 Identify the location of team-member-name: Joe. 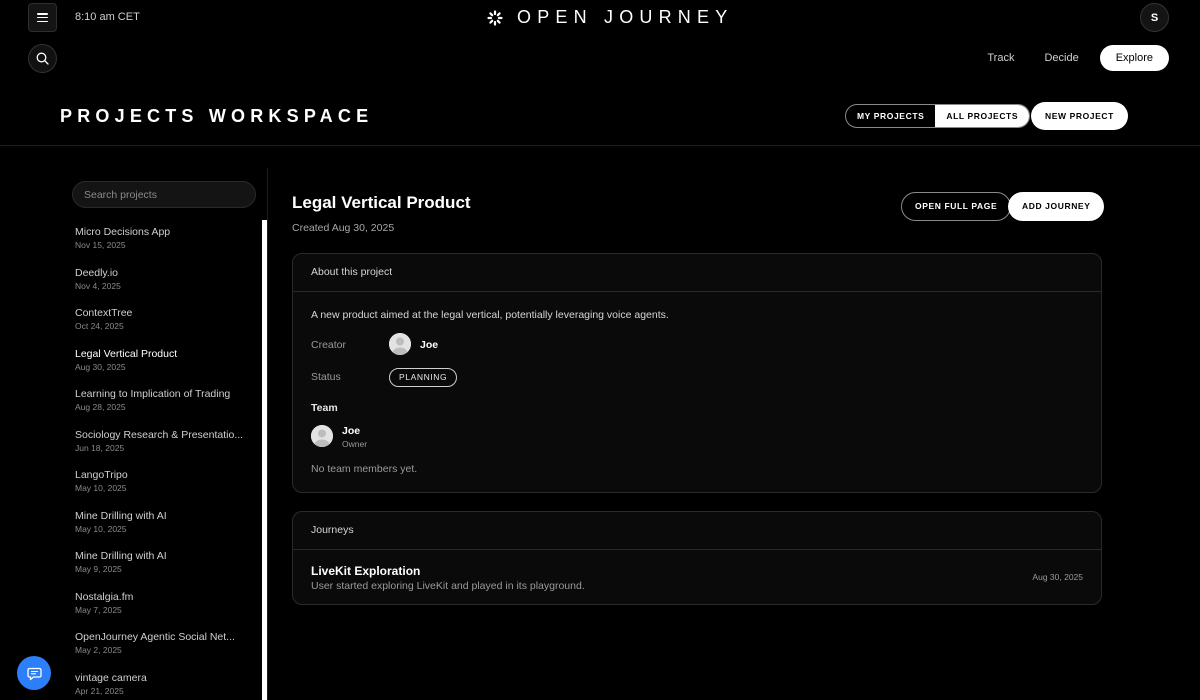
(351, 431).